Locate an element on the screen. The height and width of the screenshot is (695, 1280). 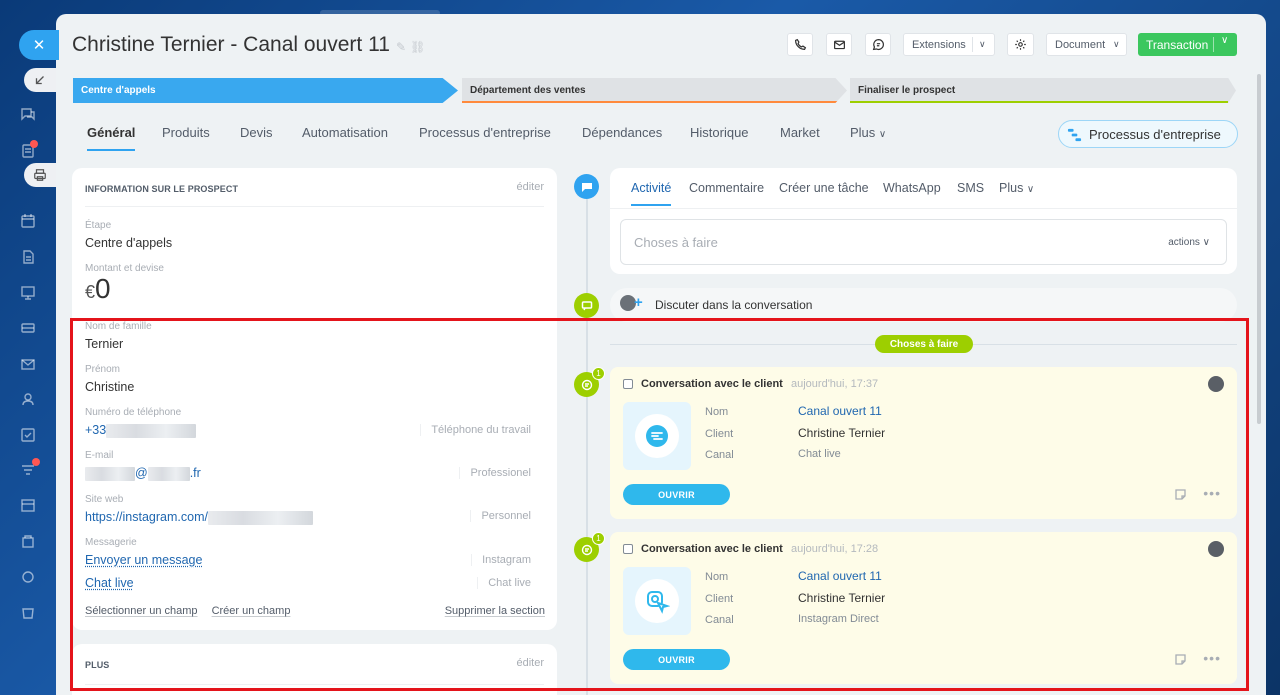
lastname-field-value: Ternier is located at coordinates (104, 344).